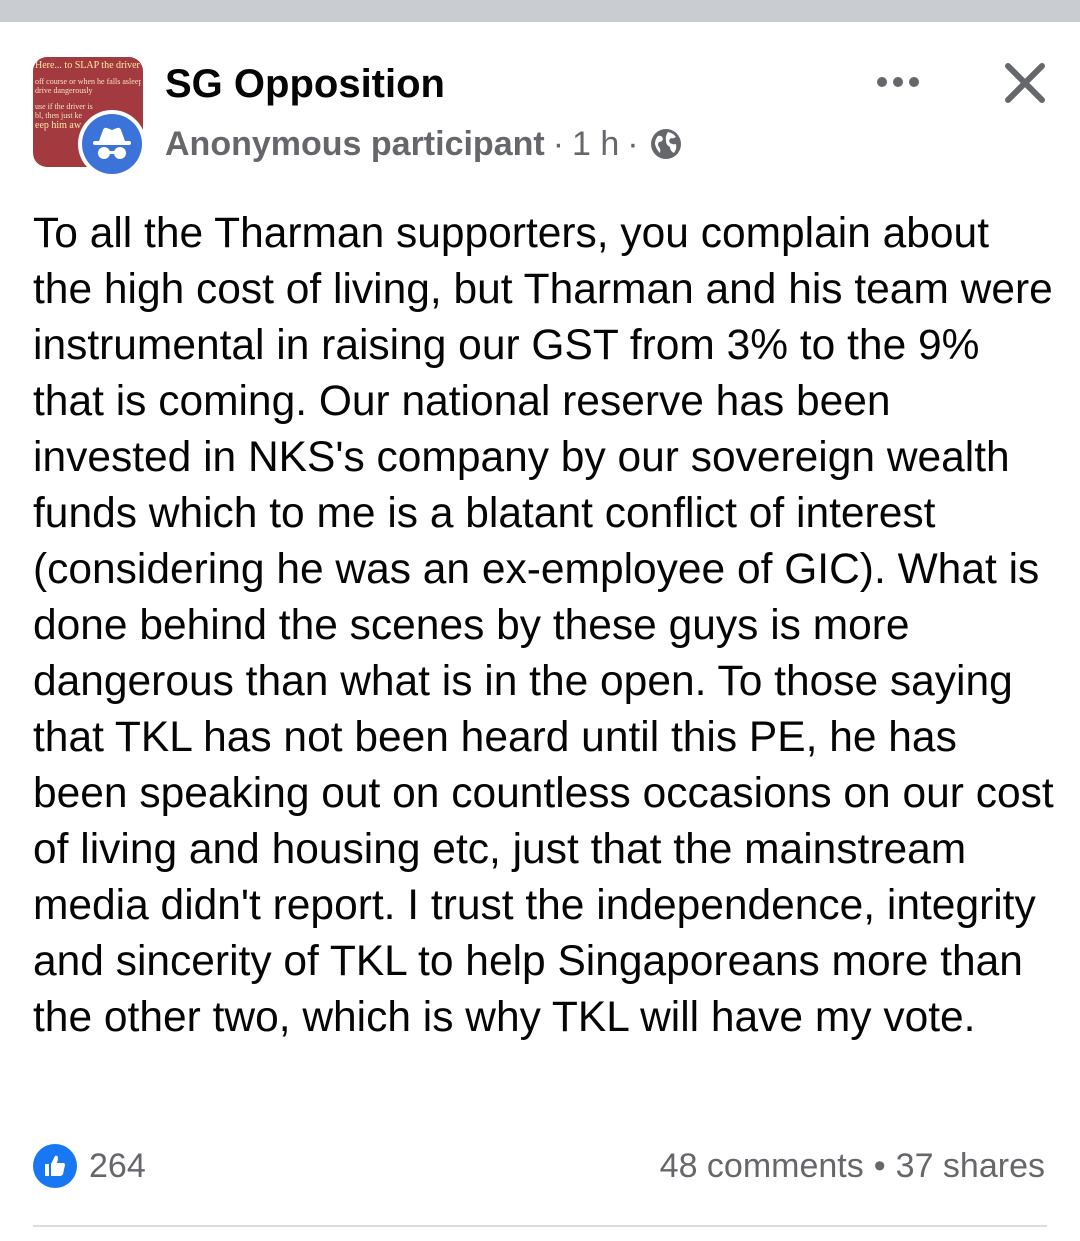  What do you see at coordinates (355, 144) in the screenshot?
I see `author-name: Anonymous participant` at bounding box center [355, 144].